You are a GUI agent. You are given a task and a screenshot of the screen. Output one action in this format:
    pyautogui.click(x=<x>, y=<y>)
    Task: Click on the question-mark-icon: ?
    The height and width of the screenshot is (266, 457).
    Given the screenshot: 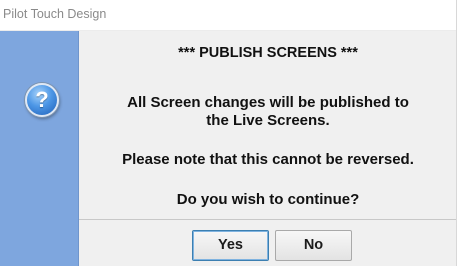 What is the action you would take?
    pyautogui.click(x=42, y=100)
    